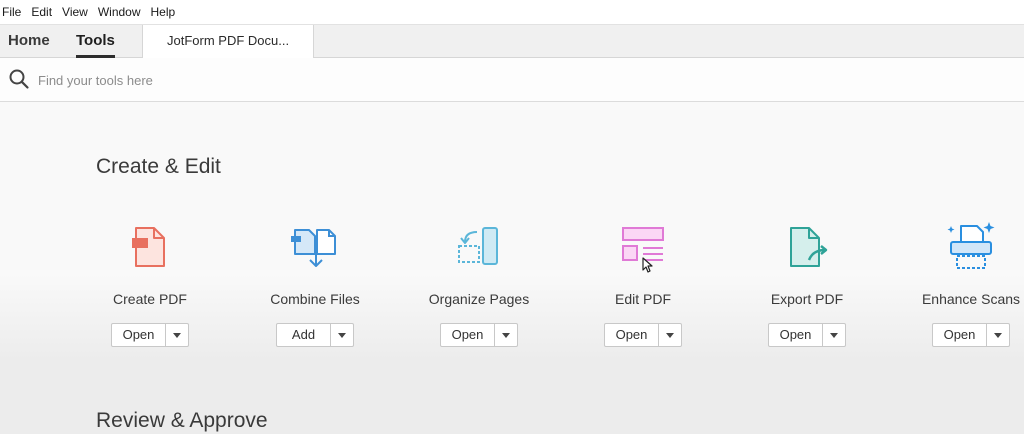 This screenshot has width=1024, height=434. I want to click on combine-files-icon, so click(315, 246).